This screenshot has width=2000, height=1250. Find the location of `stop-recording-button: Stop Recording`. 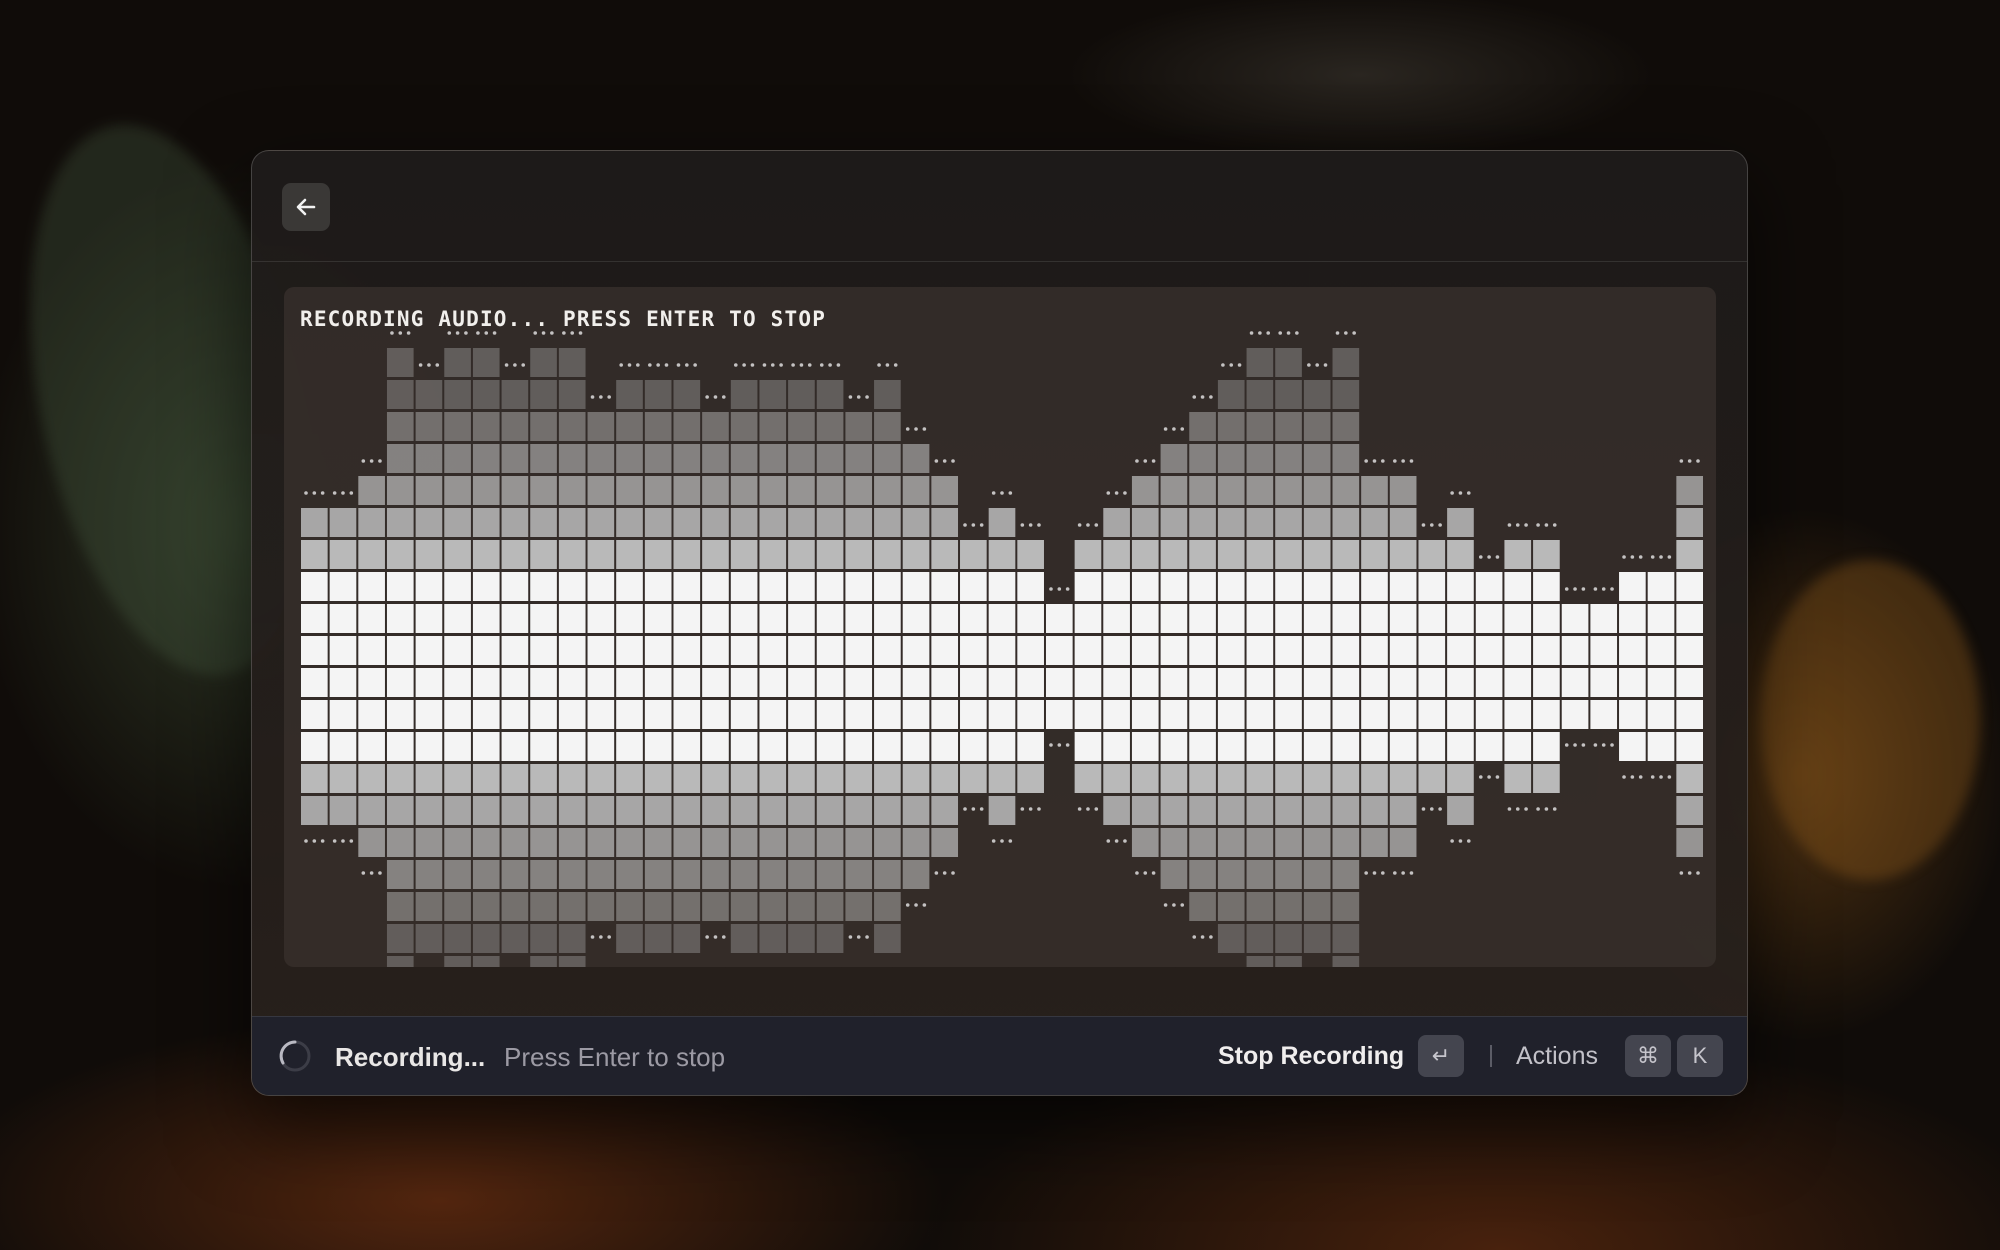

stop-recording-button: Stop Recording is located at coordinates (1311, 1056).